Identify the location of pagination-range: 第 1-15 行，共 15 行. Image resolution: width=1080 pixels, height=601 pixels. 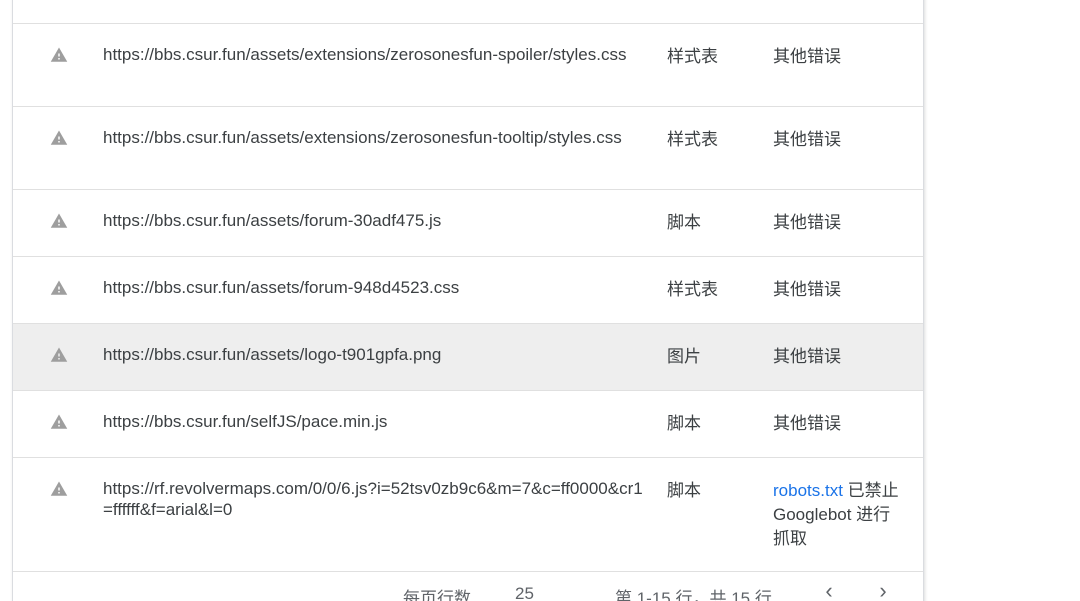
(693, 595).